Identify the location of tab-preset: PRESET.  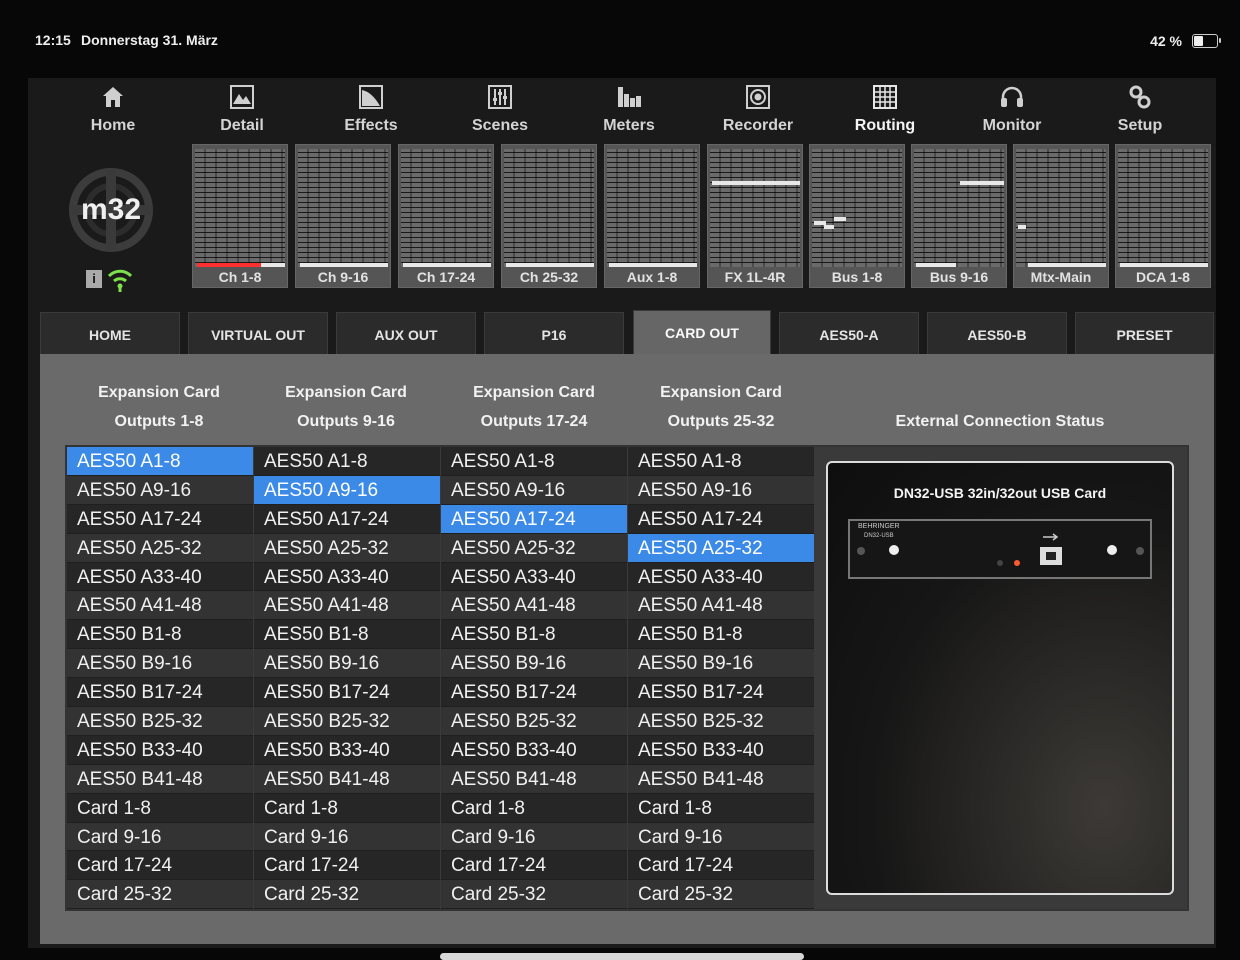
(1144, 333).